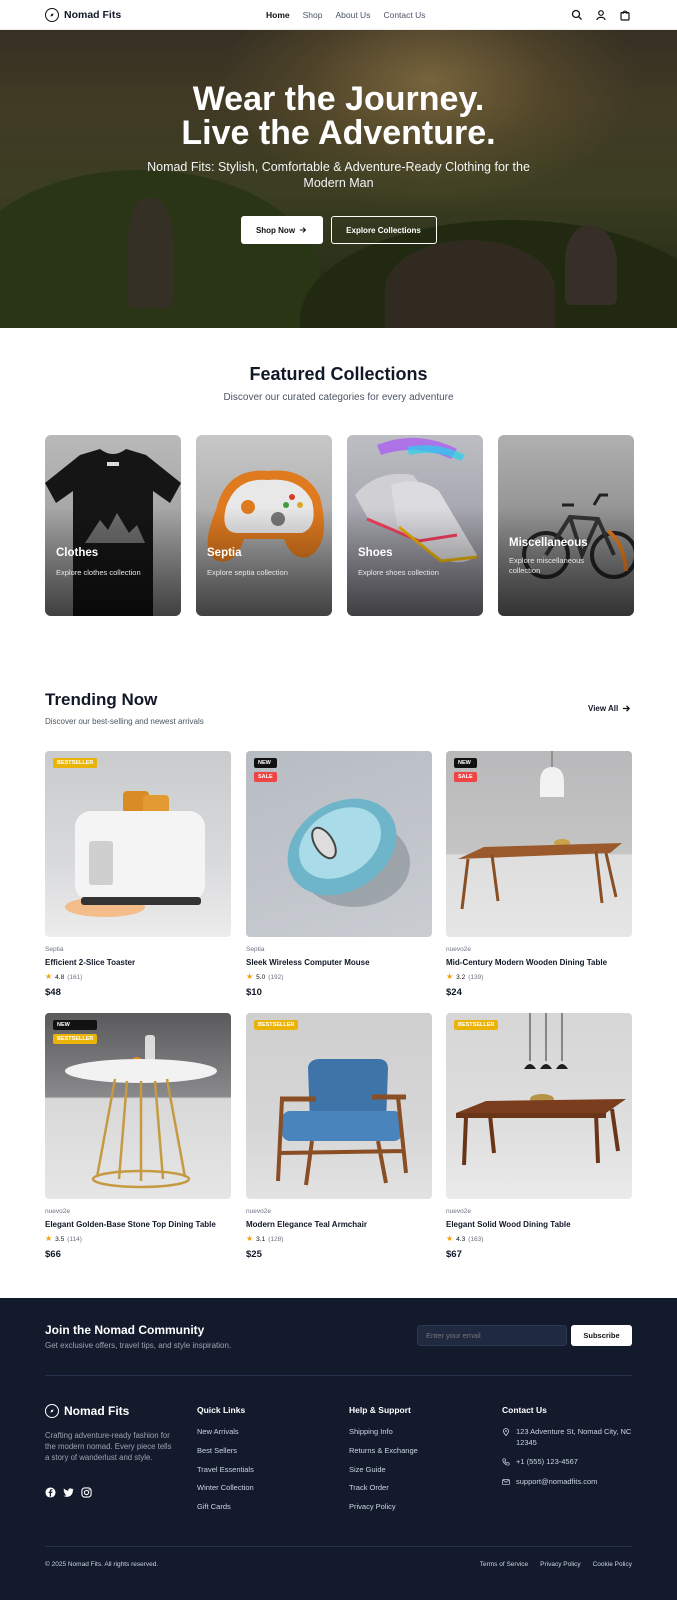 The width and height of the screenshot is (677, 1600). I want to click on privacy-policy-link: Privacy Policy, so click(560, 1564).